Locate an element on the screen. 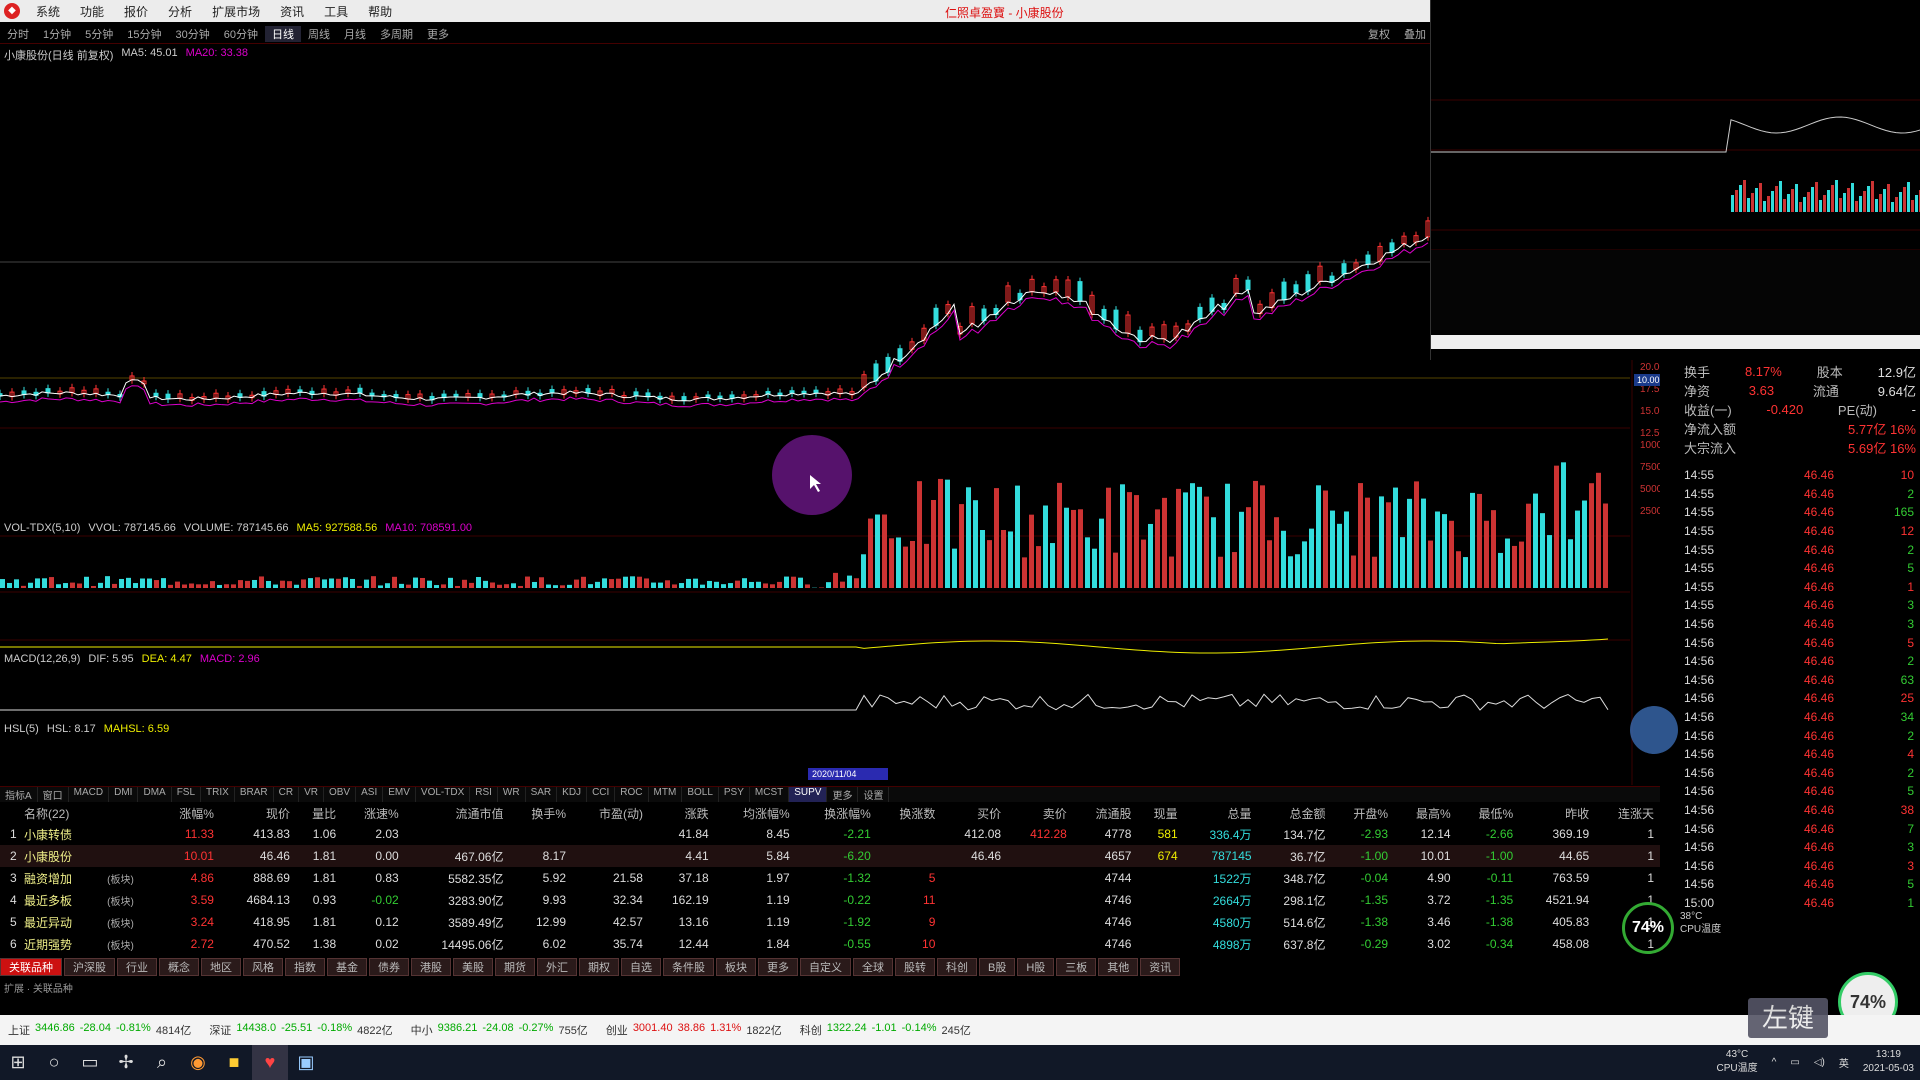 The image size is (1920, 1080). sector-tab: 港股 is located at coordinates (431, 967).